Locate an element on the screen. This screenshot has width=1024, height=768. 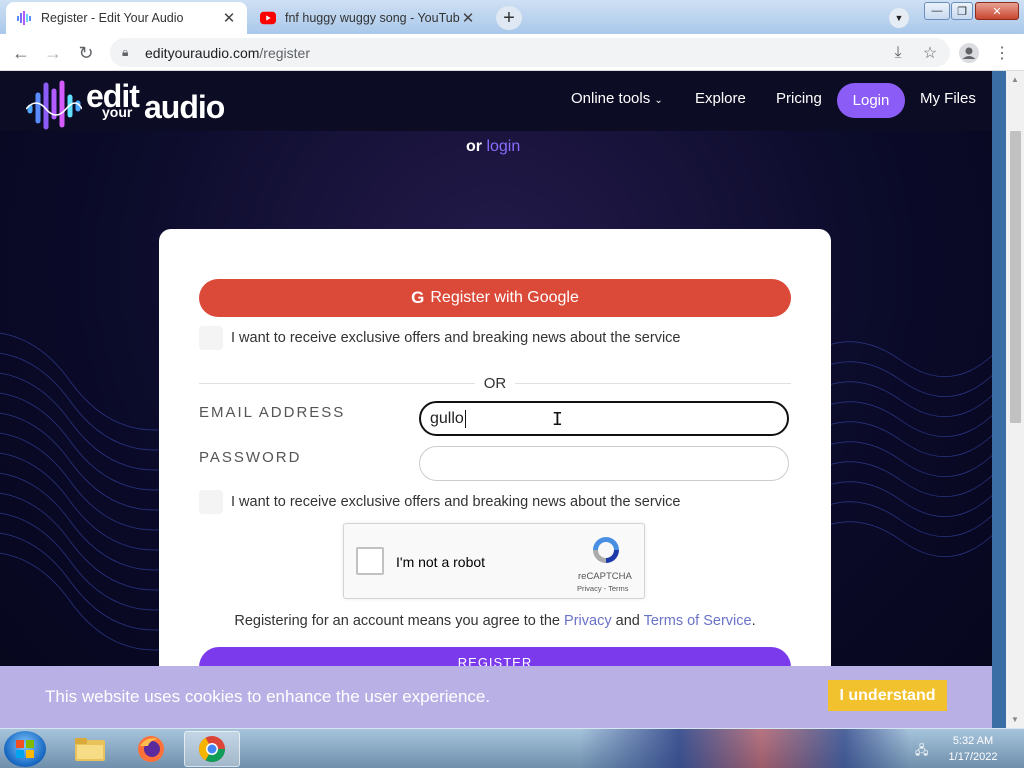
reload-icon: ↻ is located at coordinates (86, 53).